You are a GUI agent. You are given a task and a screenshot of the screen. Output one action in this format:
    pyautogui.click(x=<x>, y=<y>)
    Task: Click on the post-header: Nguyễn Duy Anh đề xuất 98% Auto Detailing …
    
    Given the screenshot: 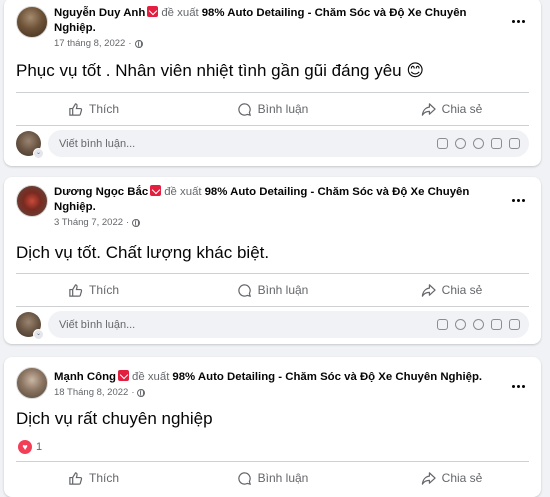 What is the action you would take?
    pyautogui.click(x=278, y=33)
    